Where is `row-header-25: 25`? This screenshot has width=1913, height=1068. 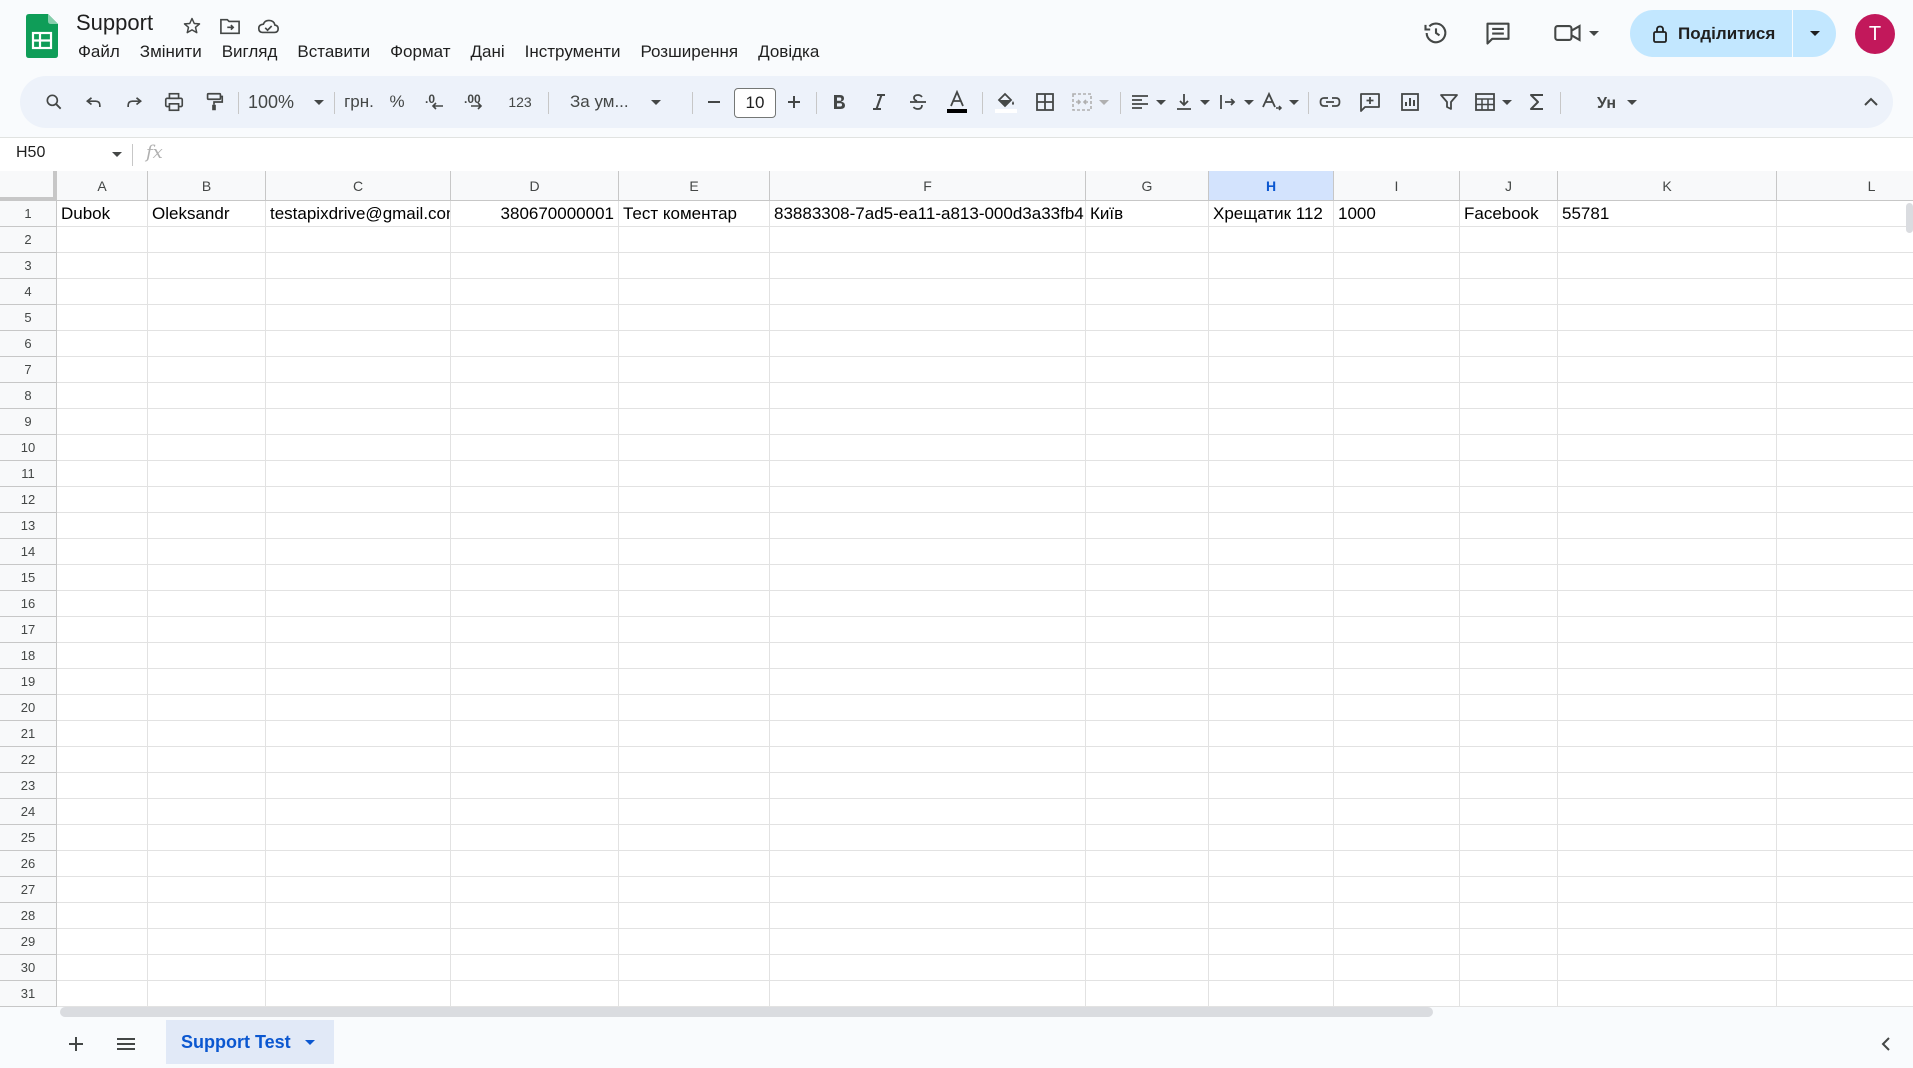
row-header-25: 25 is located at coordinates (28, 838).